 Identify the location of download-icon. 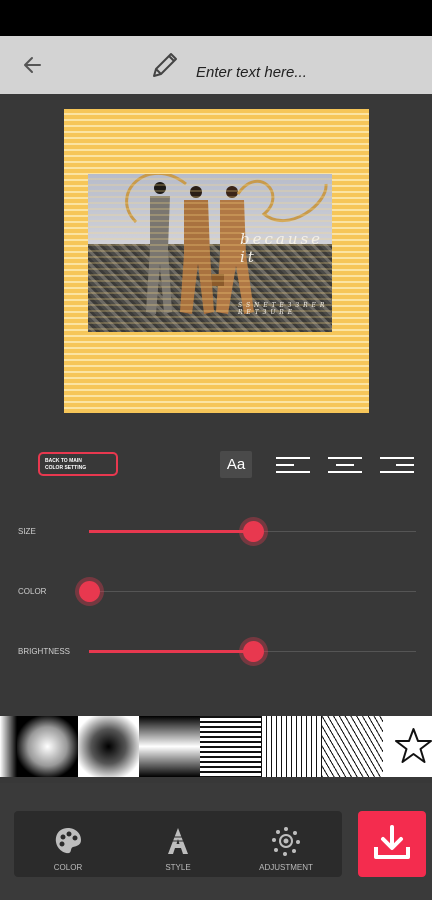
(392, 842).